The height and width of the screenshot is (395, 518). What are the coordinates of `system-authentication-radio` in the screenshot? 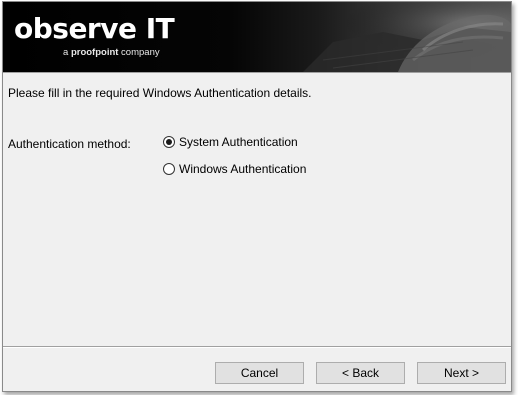 It's located at (169, 142).